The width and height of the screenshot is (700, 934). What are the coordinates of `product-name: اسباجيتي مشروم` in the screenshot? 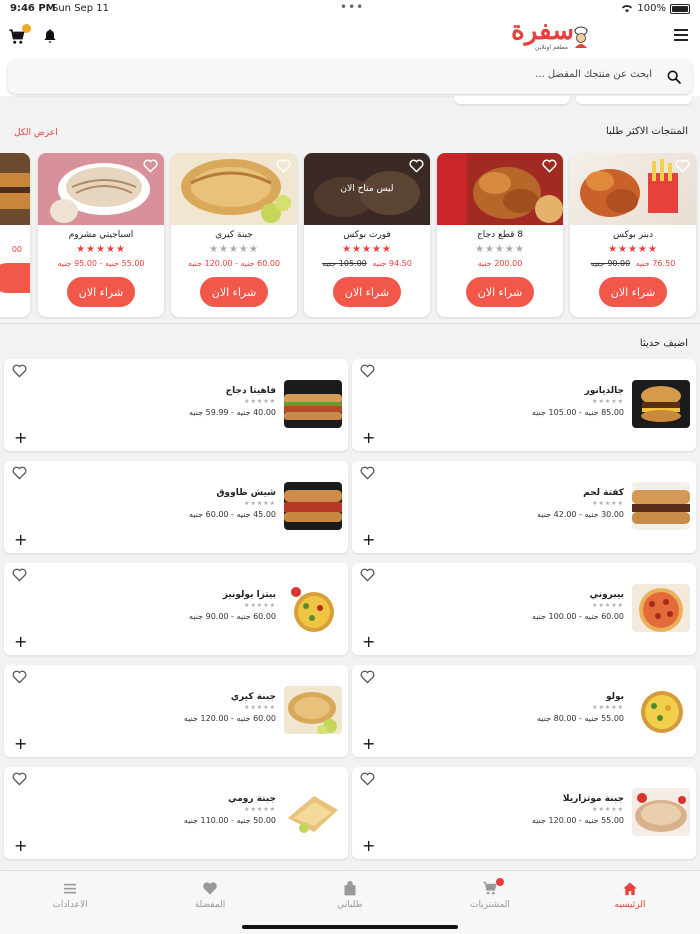 It's located at (101, 235).